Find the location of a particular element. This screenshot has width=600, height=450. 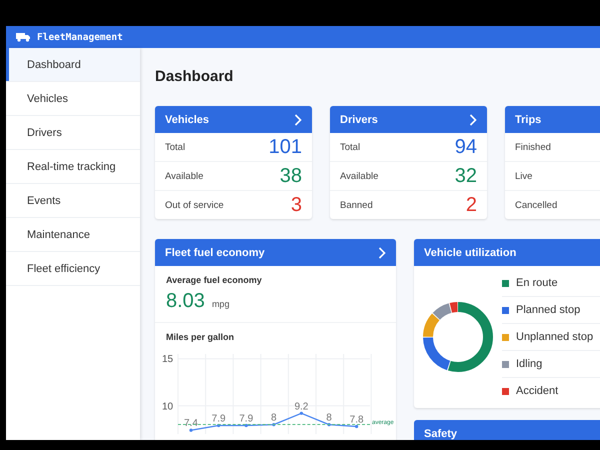

metric-label: Average fuel economy is located at coordinates (214, 280).